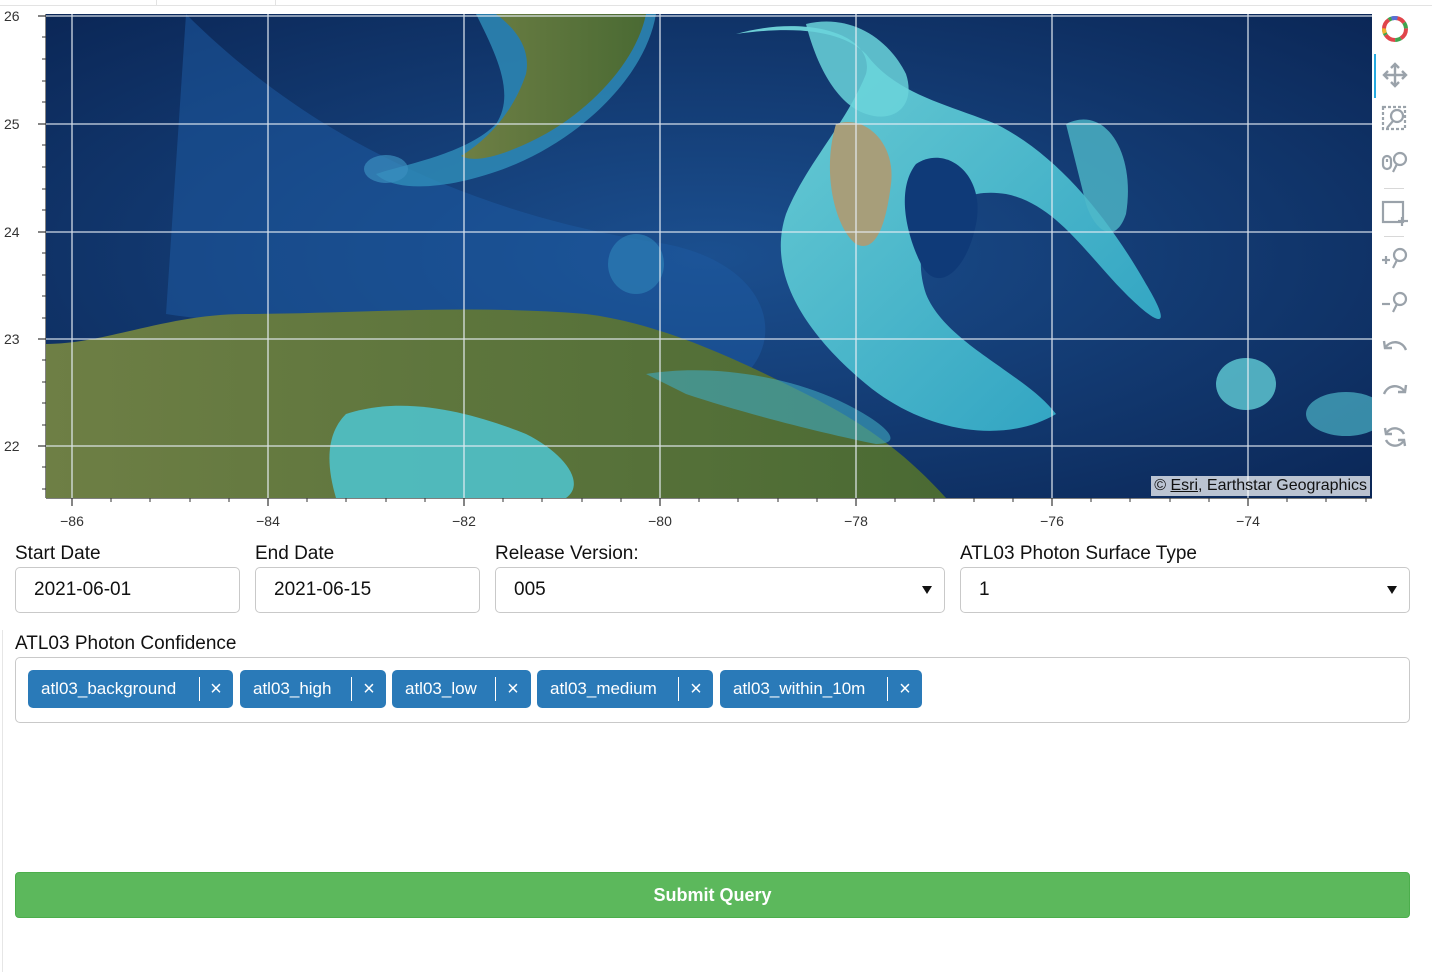 This screenshot has width=1432, height=972. Describe the element at coordinates (268, 521) in the screenshot. I see `x-tick-label: −84` at that location.